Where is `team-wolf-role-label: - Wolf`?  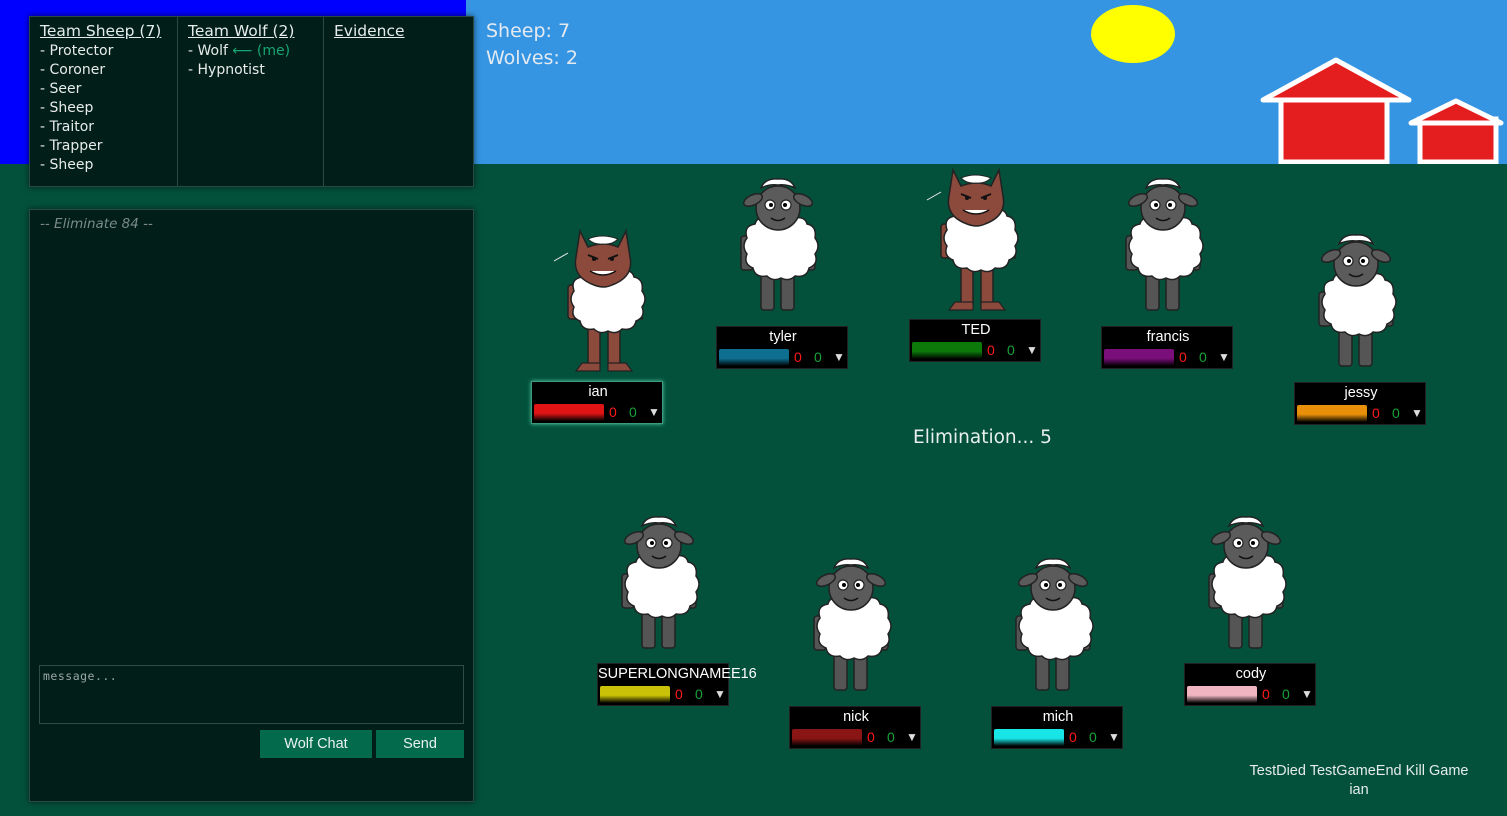 team-wolf-role-label: - Wolf is located at coordinates (208, 51).